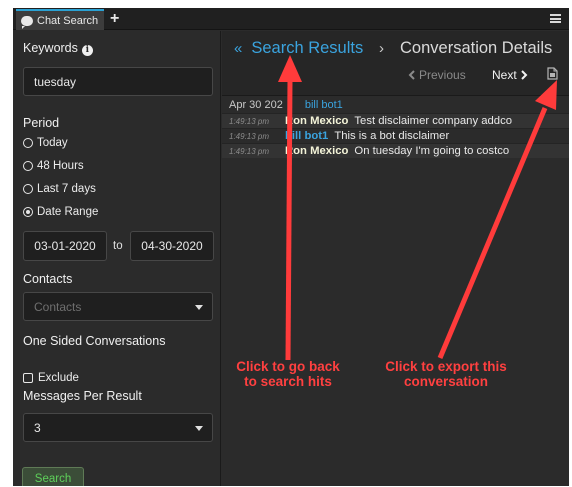 The image size is (572, 487). What do you see at coordinates (53, 166) in the screenshot?
I see `period-option-48-hours: 48 Hours` at bounding box center [53, 166].